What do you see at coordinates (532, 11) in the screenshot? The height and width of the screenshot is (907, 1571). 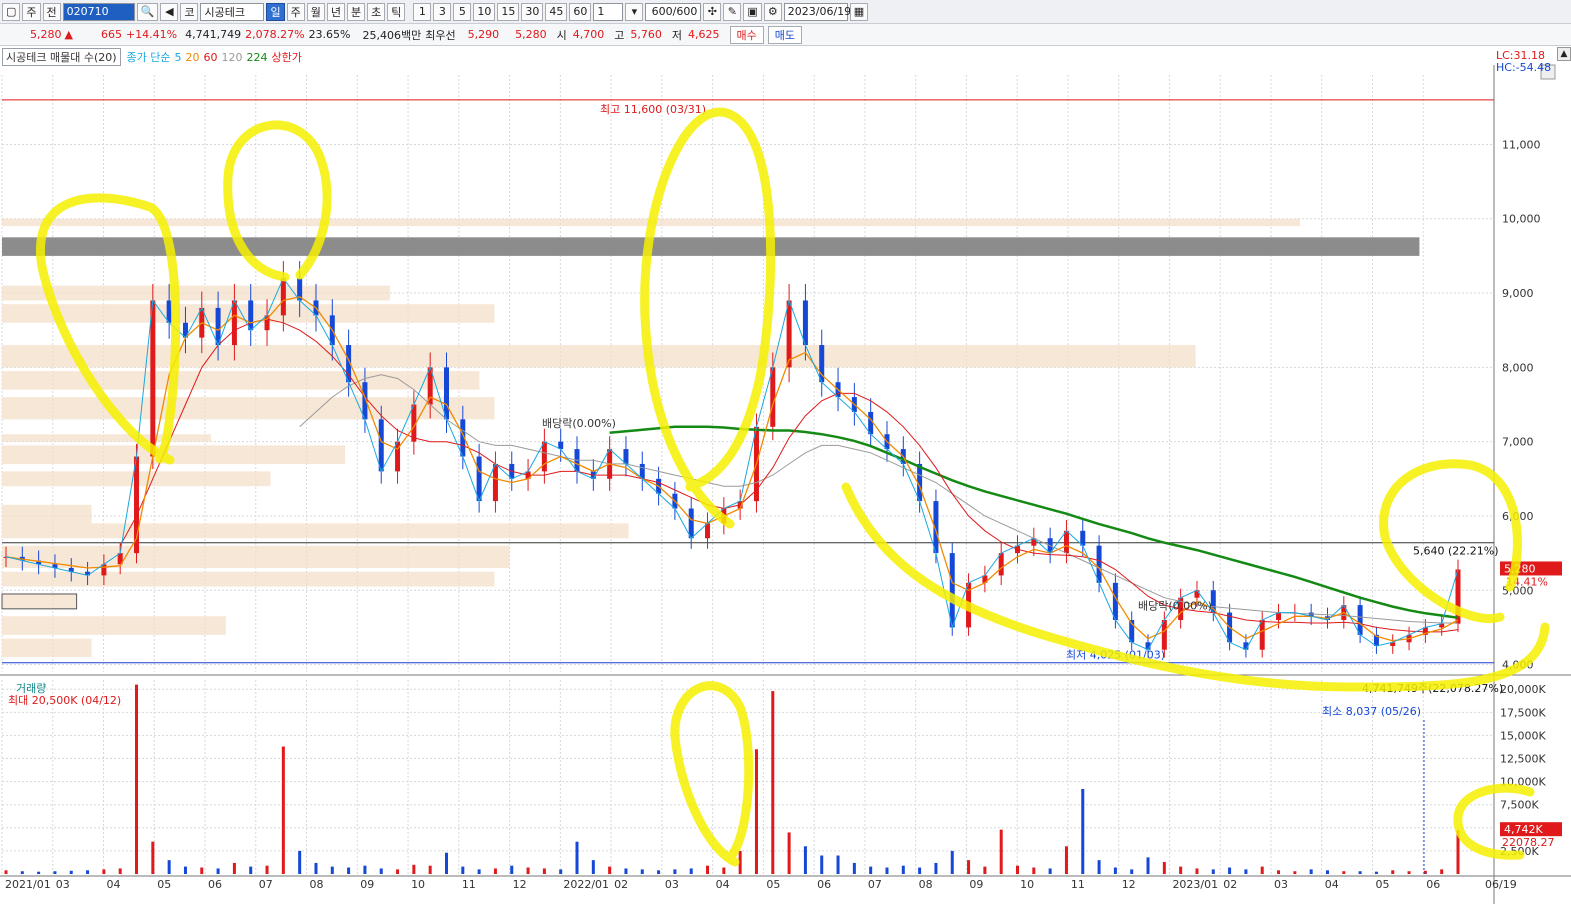 I see `interval-button-30: 30` at bounding box center [532, 11].